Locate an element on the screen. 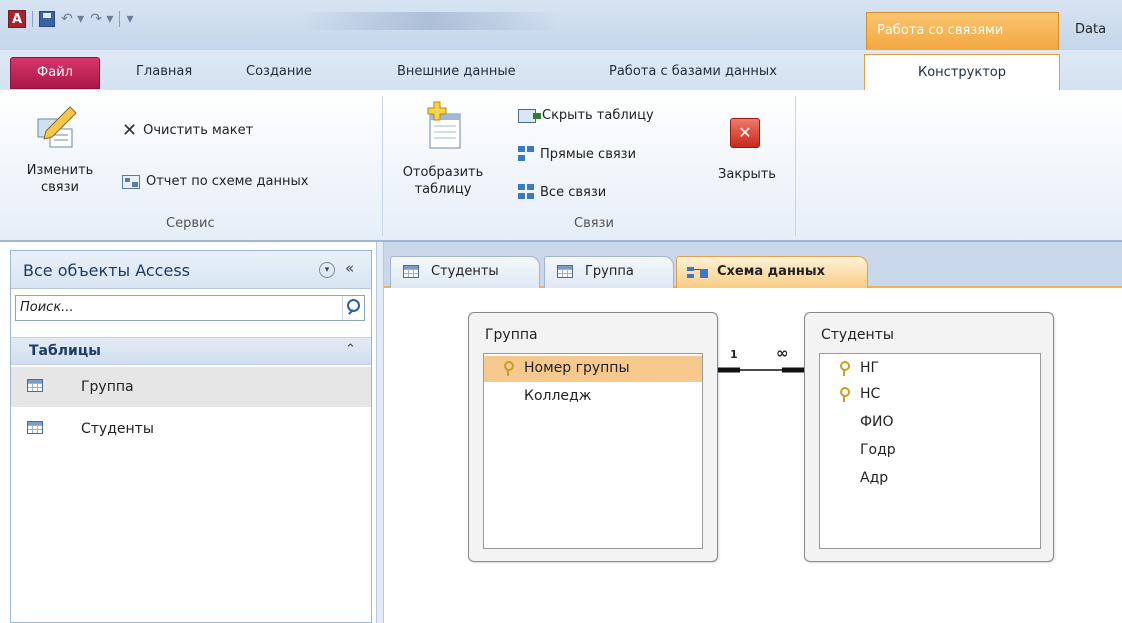  doc-tab-label: Студенты is located at coordinates (465, 271).